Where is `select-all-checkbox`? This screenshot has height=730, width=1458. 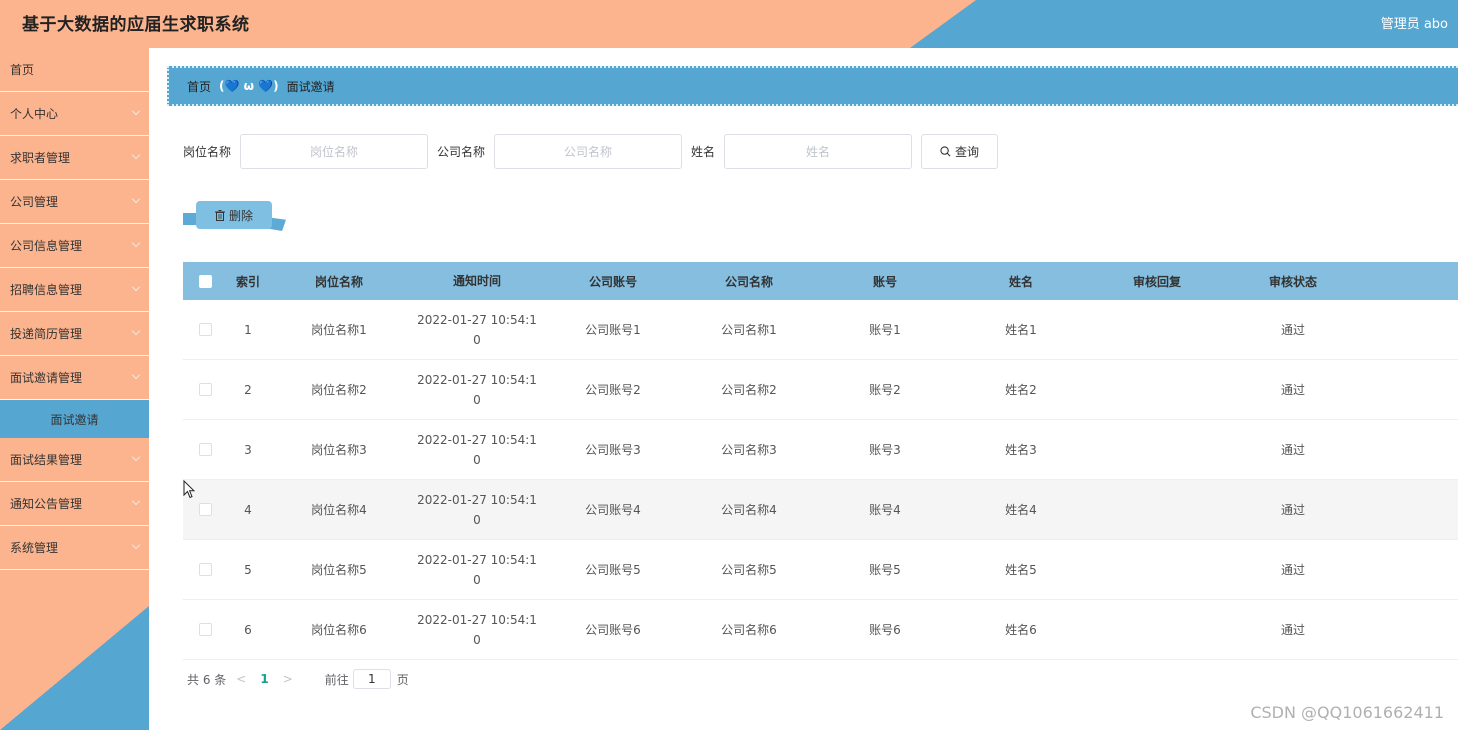 select-all-checkbox is located at coordinates (205, 281).